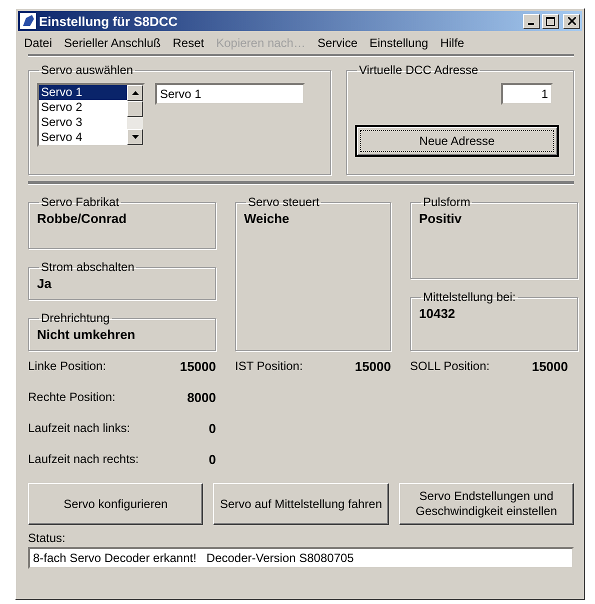 The width and height of the screenshot is (595, 604). I want to click on group-label: Virtuelle DCC Adresse, so click(419, 70).